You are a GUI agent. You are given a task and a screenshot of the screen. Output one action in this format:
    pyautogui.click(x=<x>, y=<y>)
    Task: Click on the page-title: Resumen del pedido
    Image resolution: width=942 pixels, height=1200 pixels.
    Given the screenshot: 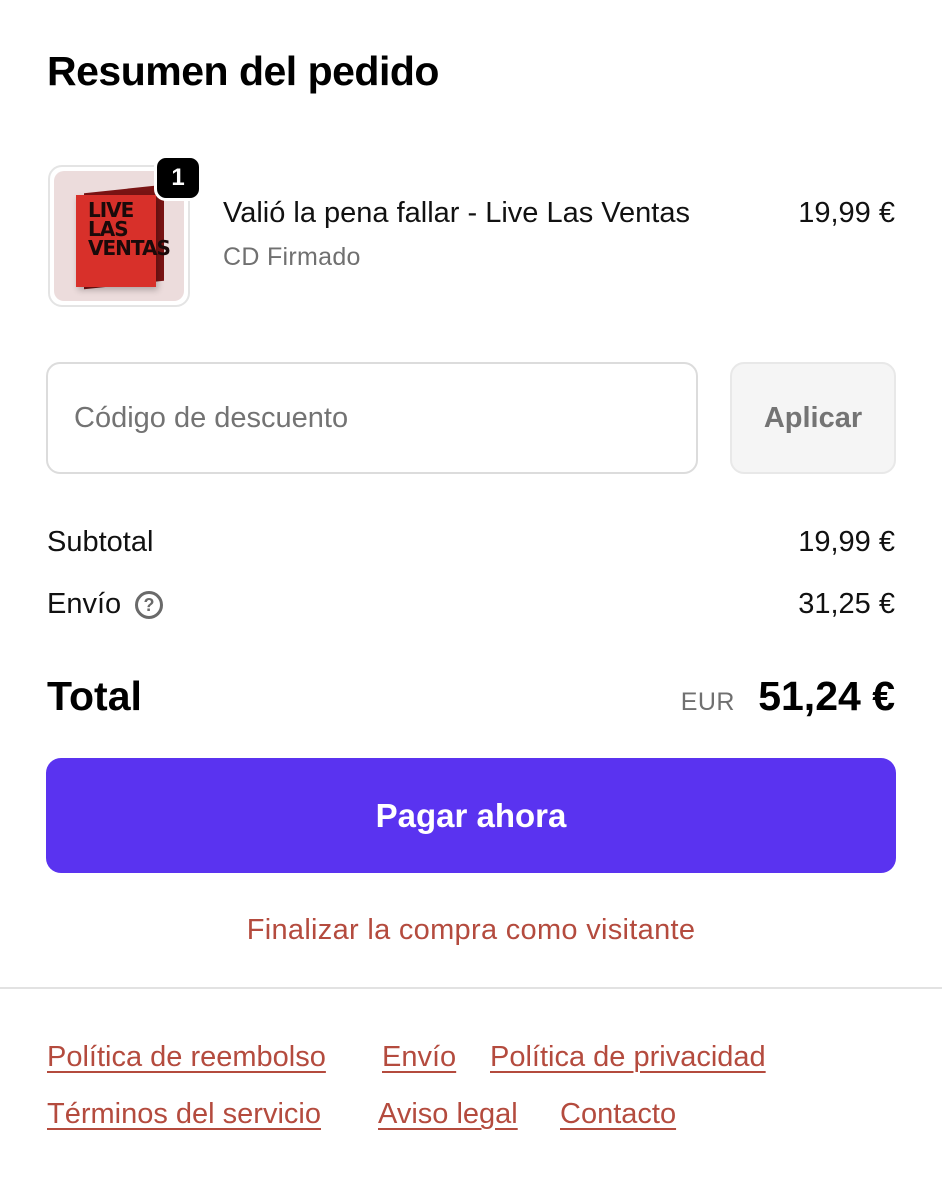 What is the action you would take?
    pyautogui.click(x=243, y=71)
    